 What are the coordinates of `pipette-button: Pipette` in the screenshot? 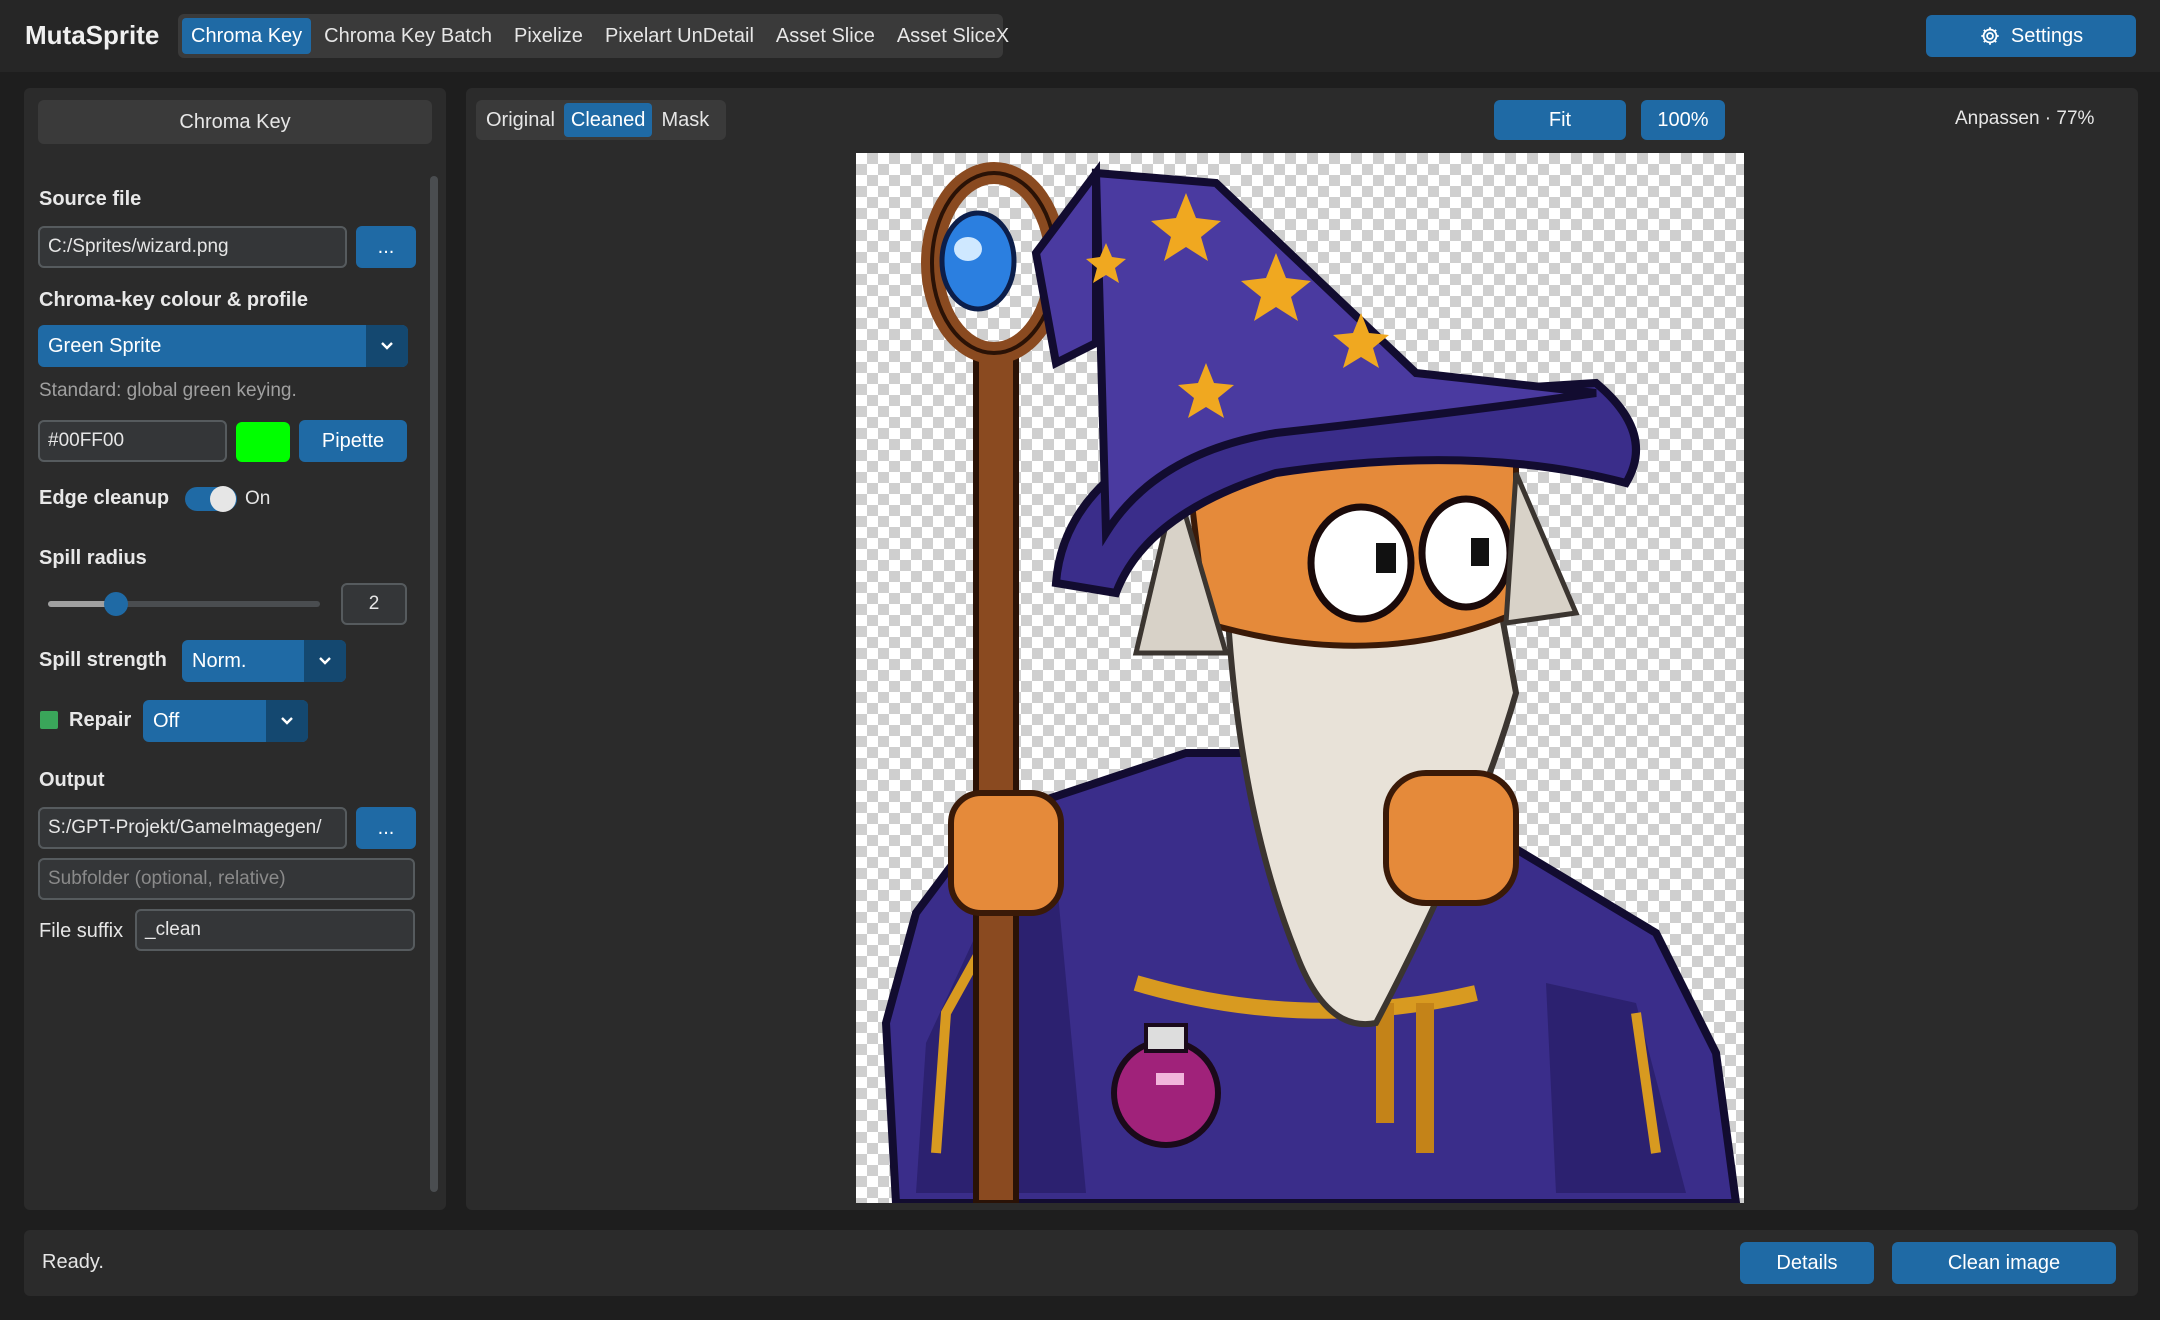 It's located at (353, 441).